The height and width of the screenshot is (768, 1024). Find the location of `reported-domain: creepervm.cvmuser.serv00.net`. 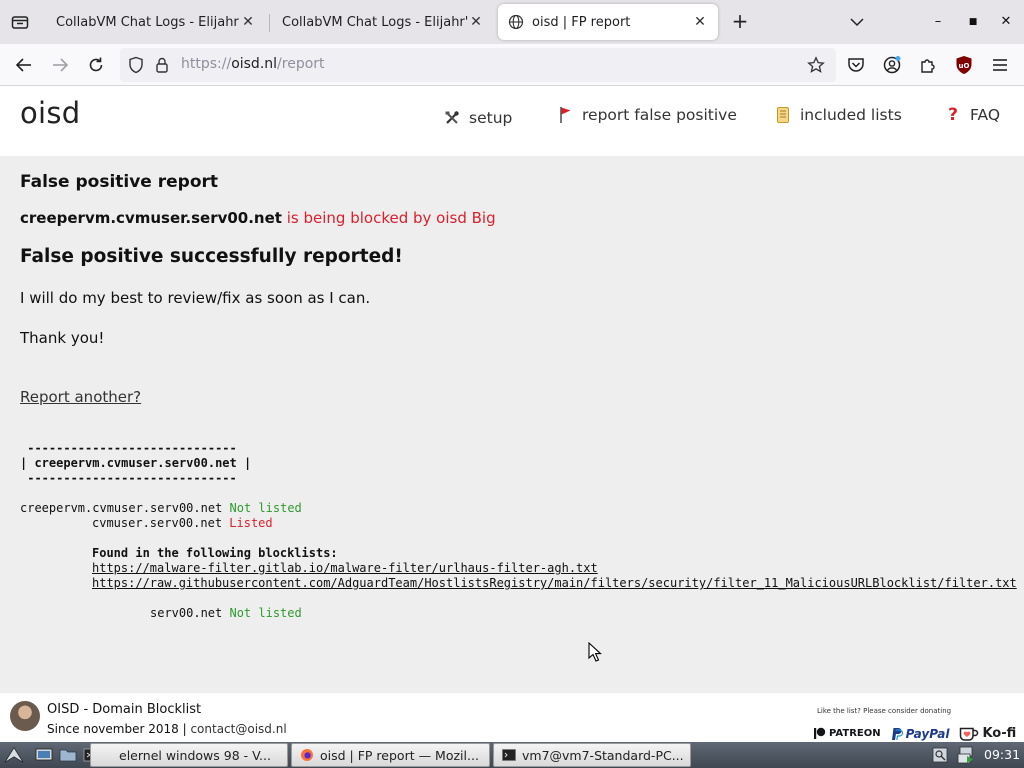

reported-domain: creepervm.cvmuser.serv00.net is located at coordinates (151, 218).